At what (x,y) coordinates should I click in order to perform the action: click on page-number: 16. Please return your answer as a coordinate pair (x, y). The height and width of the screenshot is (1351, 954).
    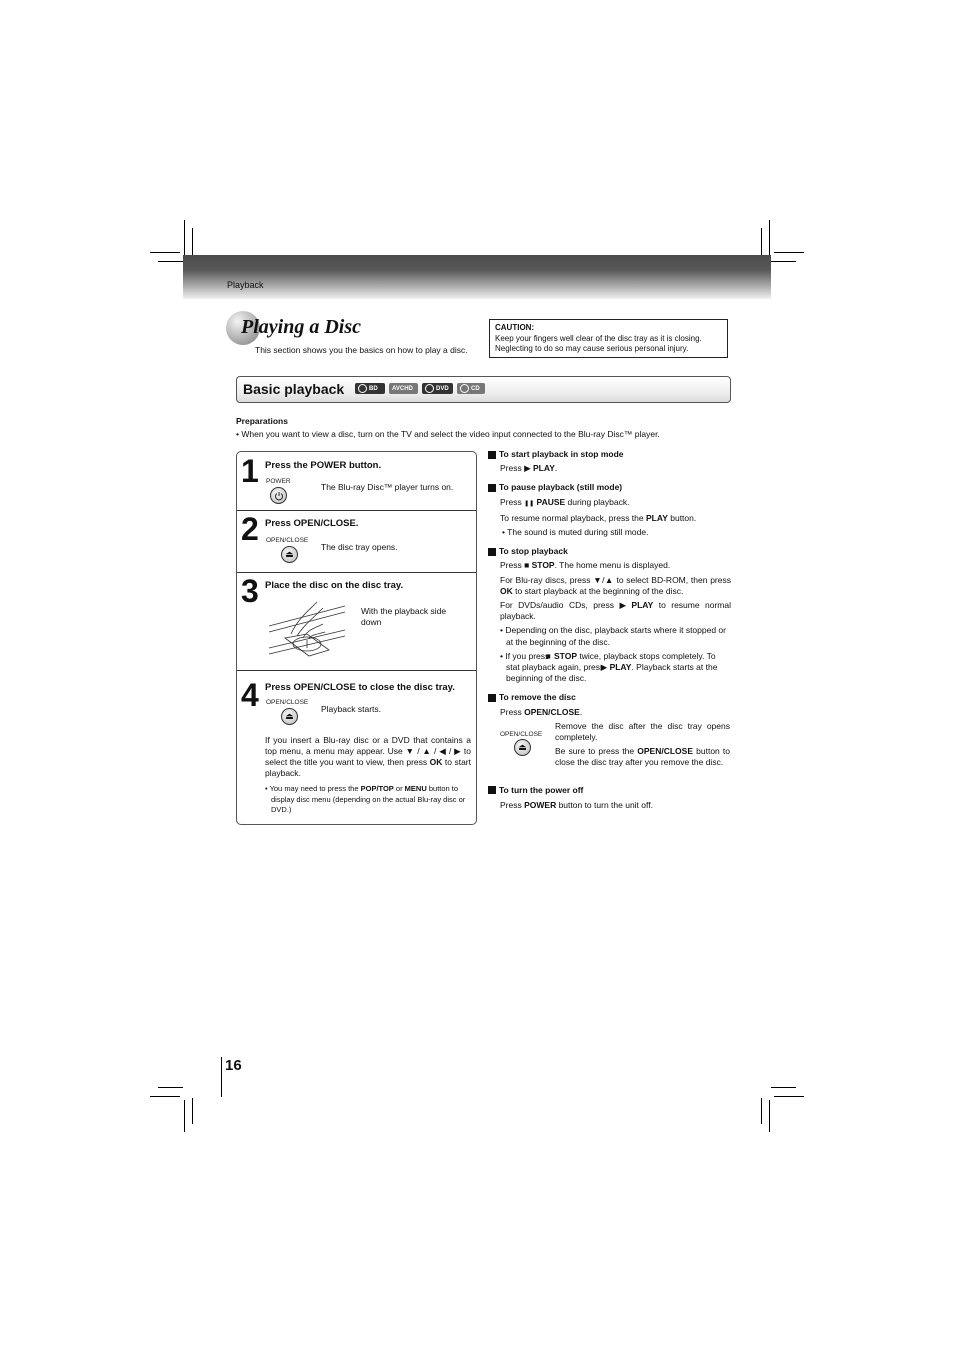
    Looking at the image, I should click on (233, 1065).